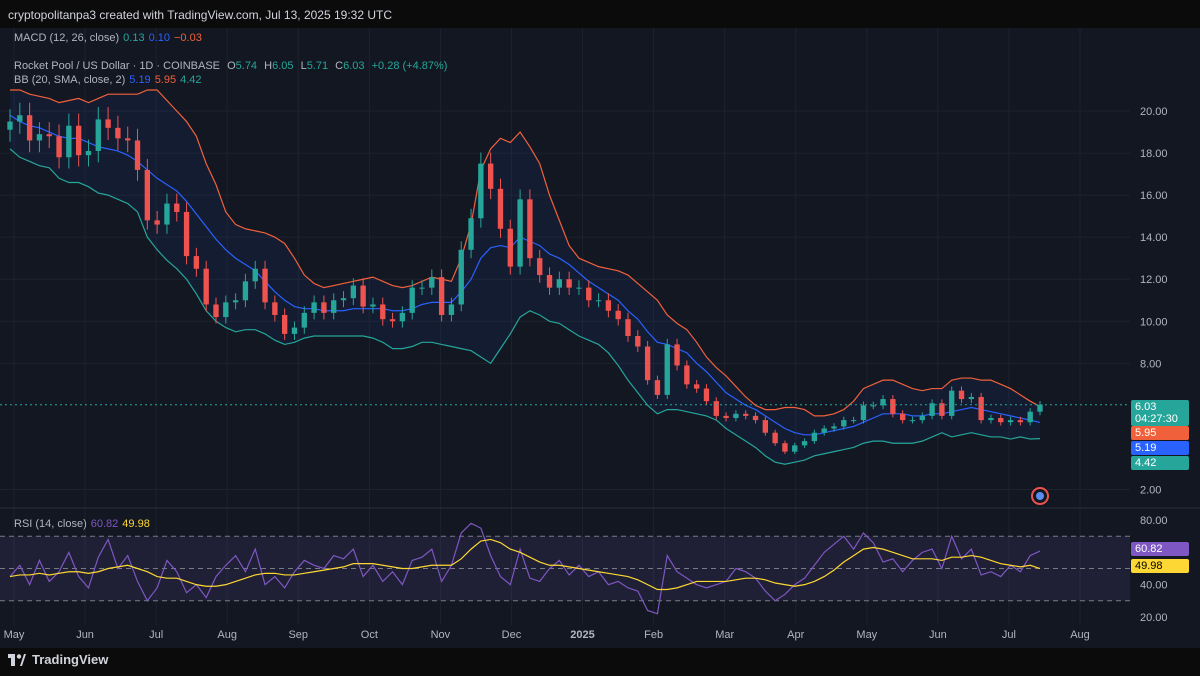  Describe the element at coordinates (1154, 154) in the screenshot. I see `price-axis-label: 18.00` at that location.